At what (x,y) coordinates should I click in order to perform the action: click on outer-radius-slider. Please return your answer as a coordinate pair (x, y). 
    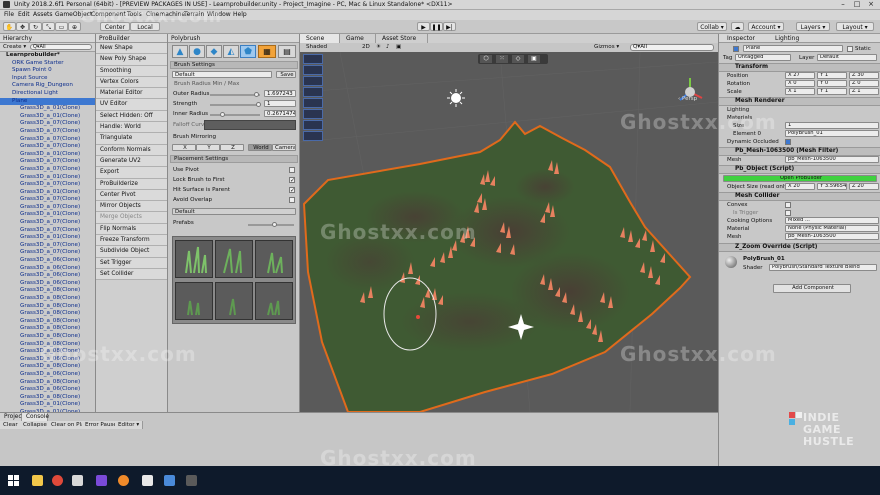
    Looking at the image, I should click on (235, 95).